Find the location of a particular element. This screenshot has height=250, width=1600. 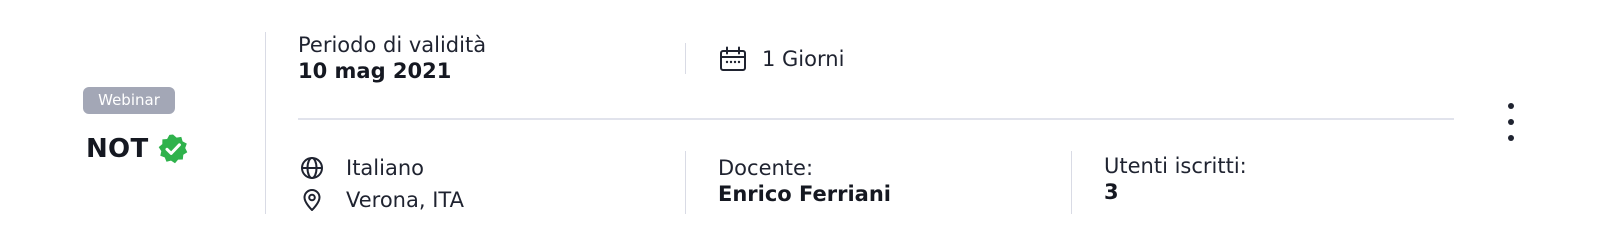

duration: 1 Giorni is located at coordinates (781, 59).